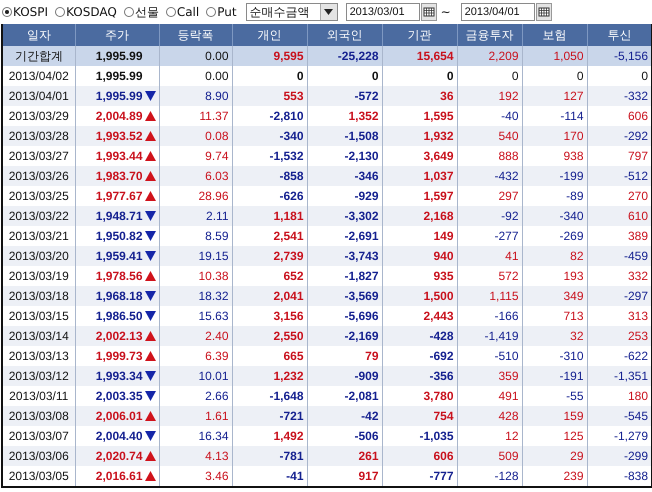 Image resolution: width=652 pixels, height=492 pixels. Describe the element at coordinates (216, 336) in the screenshot. I see `change-cell: 2.40` at that location.